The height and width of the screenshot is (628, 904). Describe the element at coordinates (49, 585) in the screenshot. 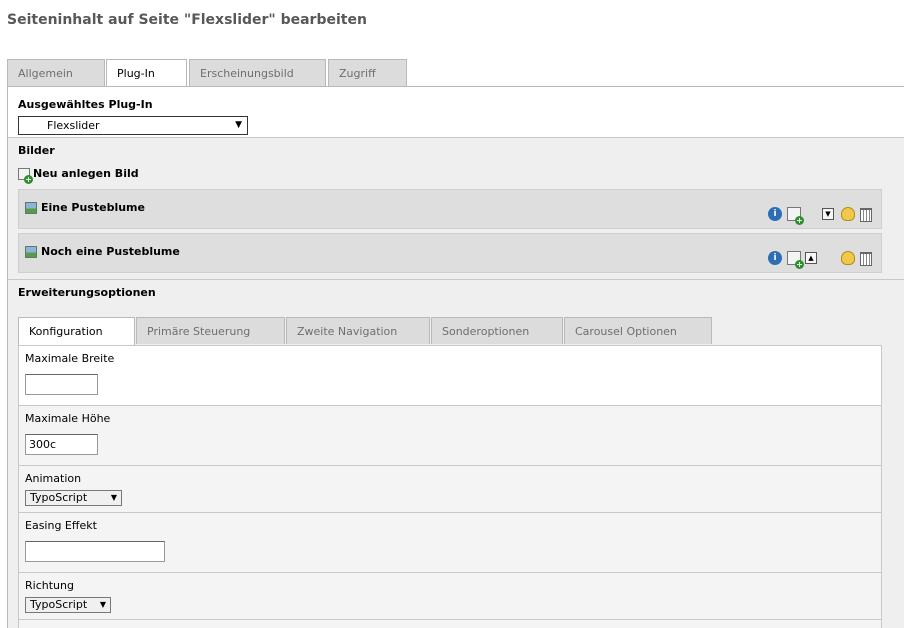

I see `direction-label: Richtung` at that location.